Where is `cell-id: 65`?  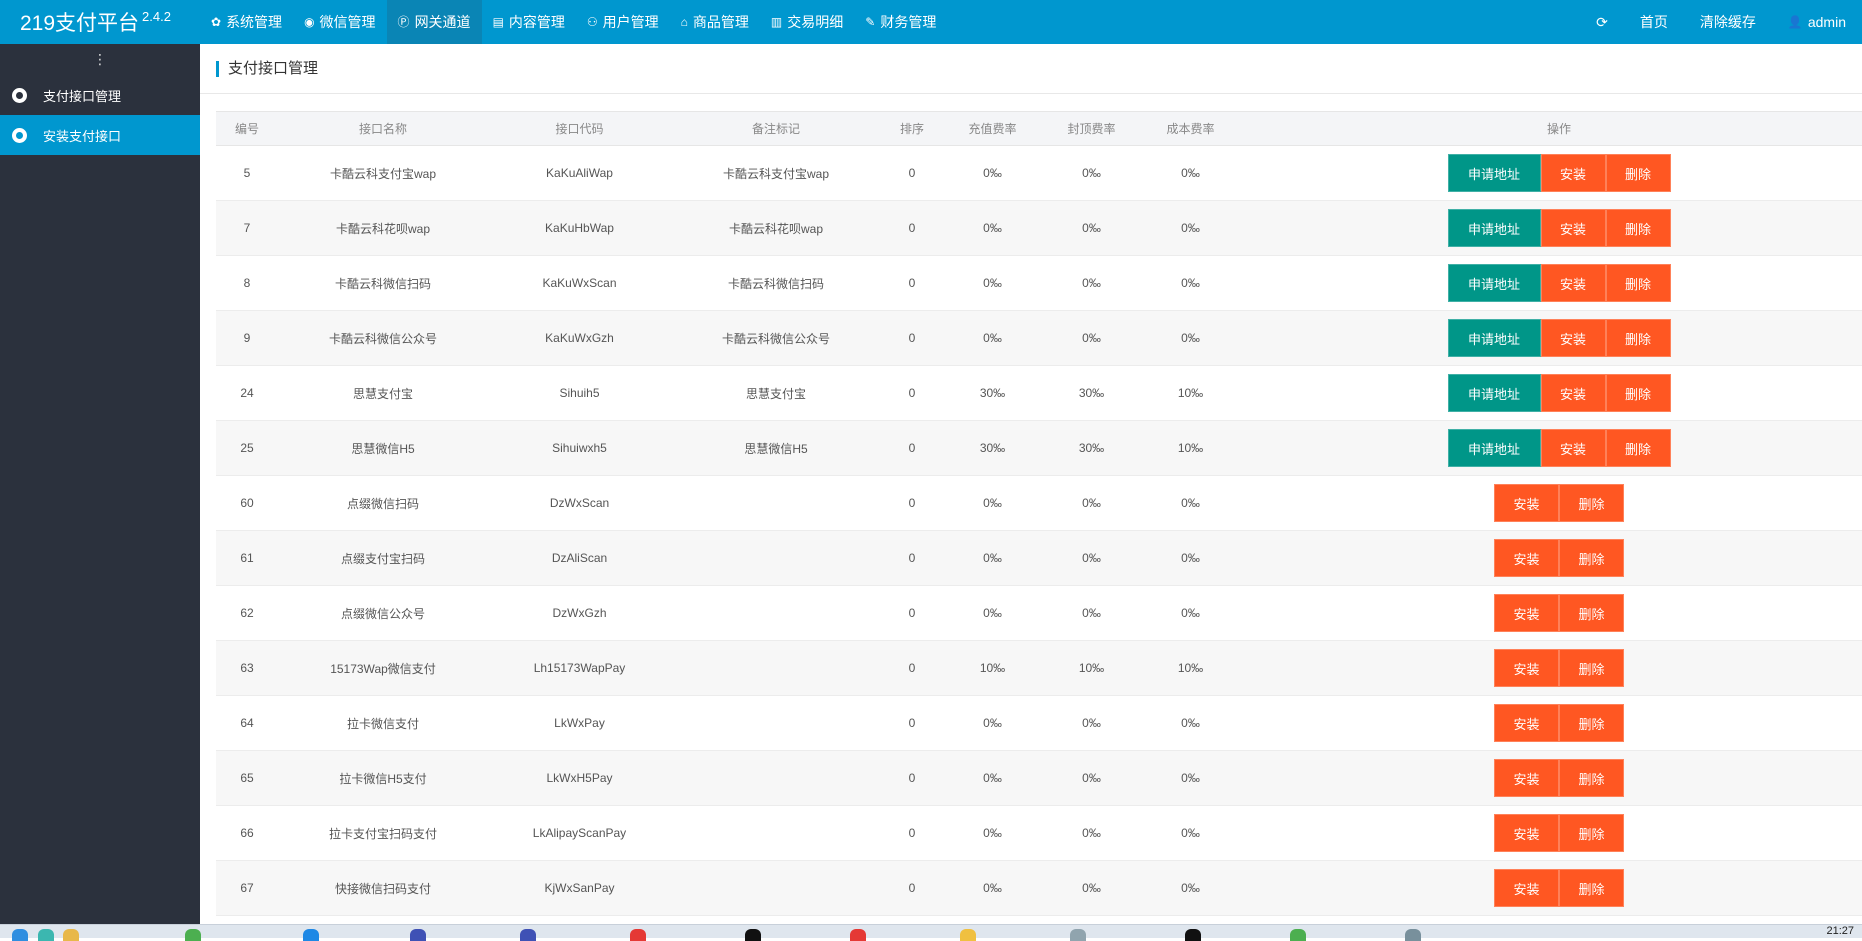 cell-id: 65 is located at coordinates (247, 778).